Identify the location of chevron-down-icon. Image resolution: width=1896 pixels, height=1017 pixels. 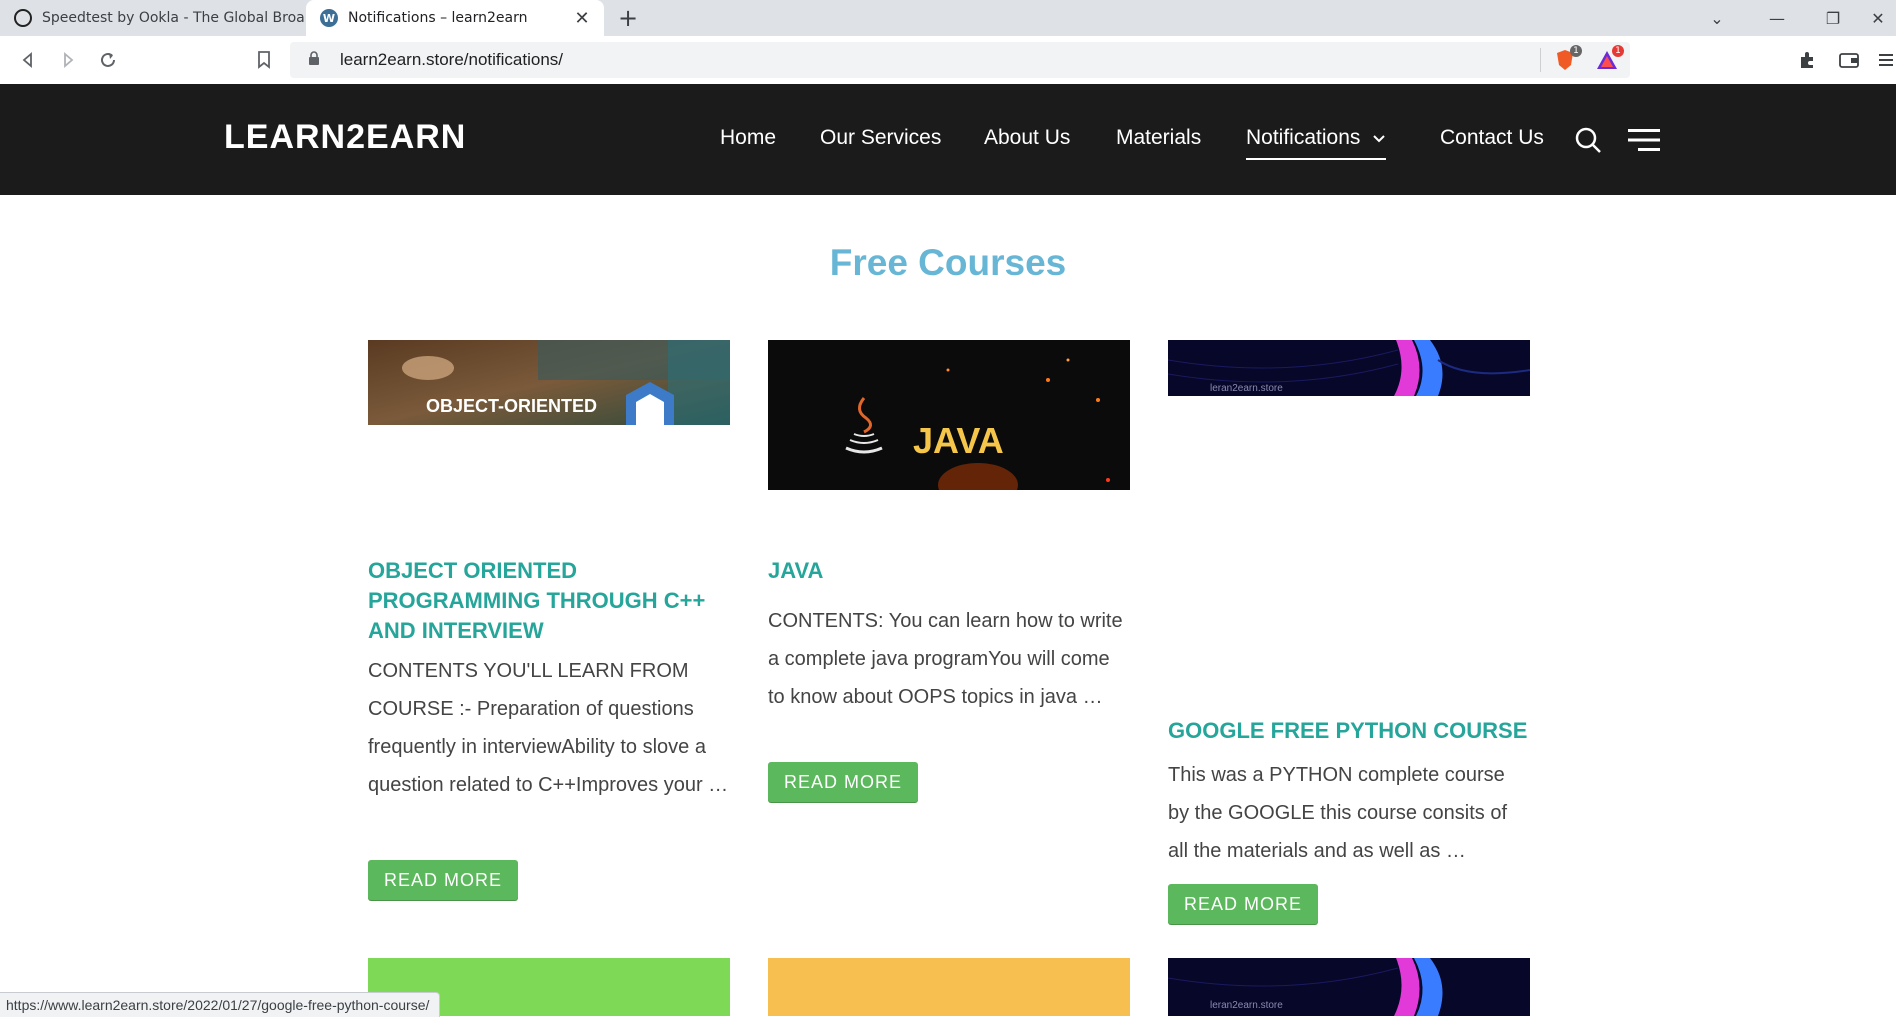
(1377, 139).